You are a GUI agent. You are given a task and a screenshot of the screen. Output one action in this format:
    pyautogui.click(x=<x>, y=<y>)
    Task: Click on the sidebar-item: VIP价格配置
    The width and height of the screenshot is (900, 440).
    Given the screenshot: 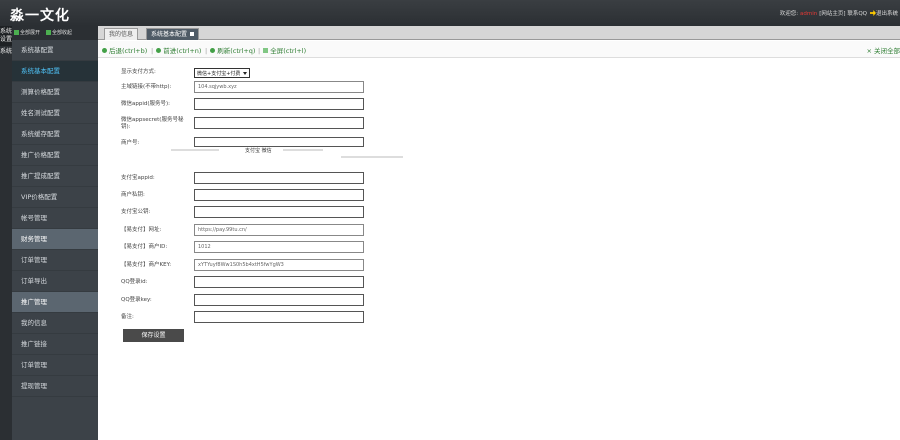 What is the action you would take?
    pyautogui.click(x=55, y=197)
    